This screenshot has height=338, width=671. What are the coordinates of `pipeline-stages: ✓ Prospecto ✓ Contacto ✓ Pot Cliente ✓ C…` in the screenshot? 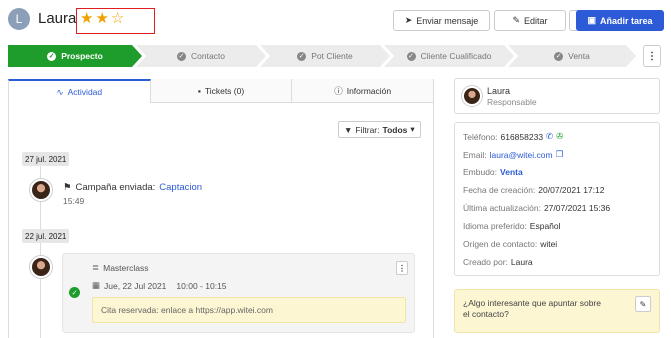 It's located at (322, 56).